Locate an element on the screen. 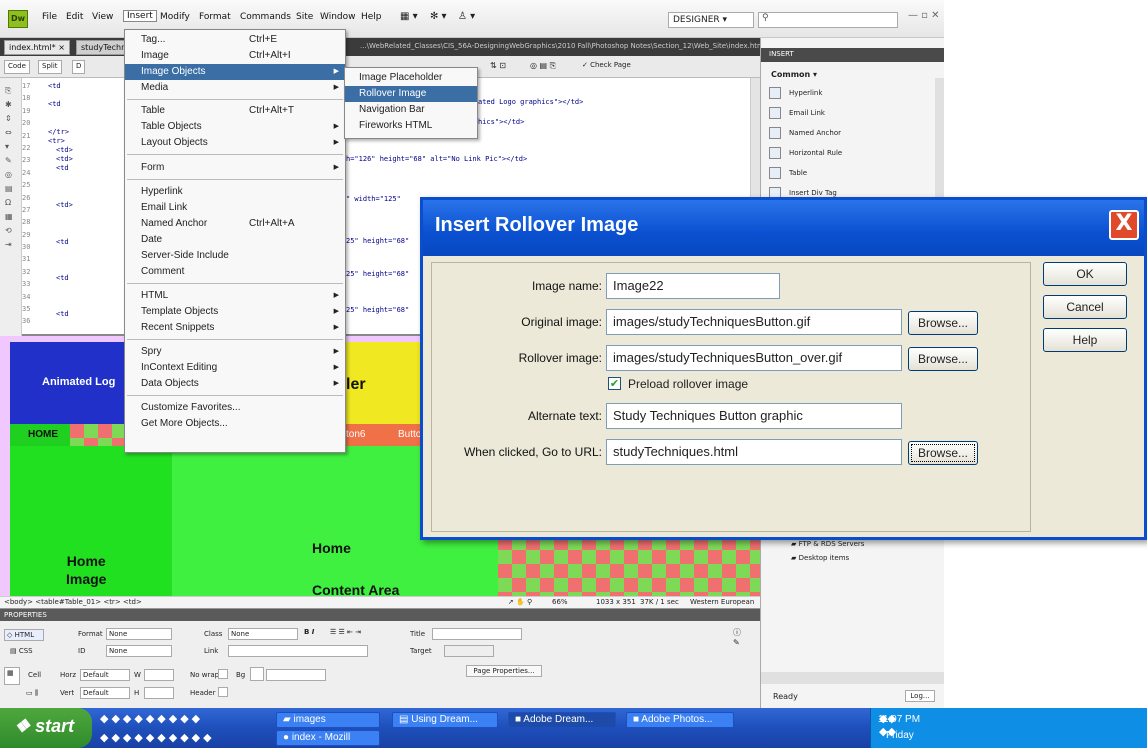 The width and height of the screenshot is (1147, 748). close-icon: × is located at coordinates (61, 47).